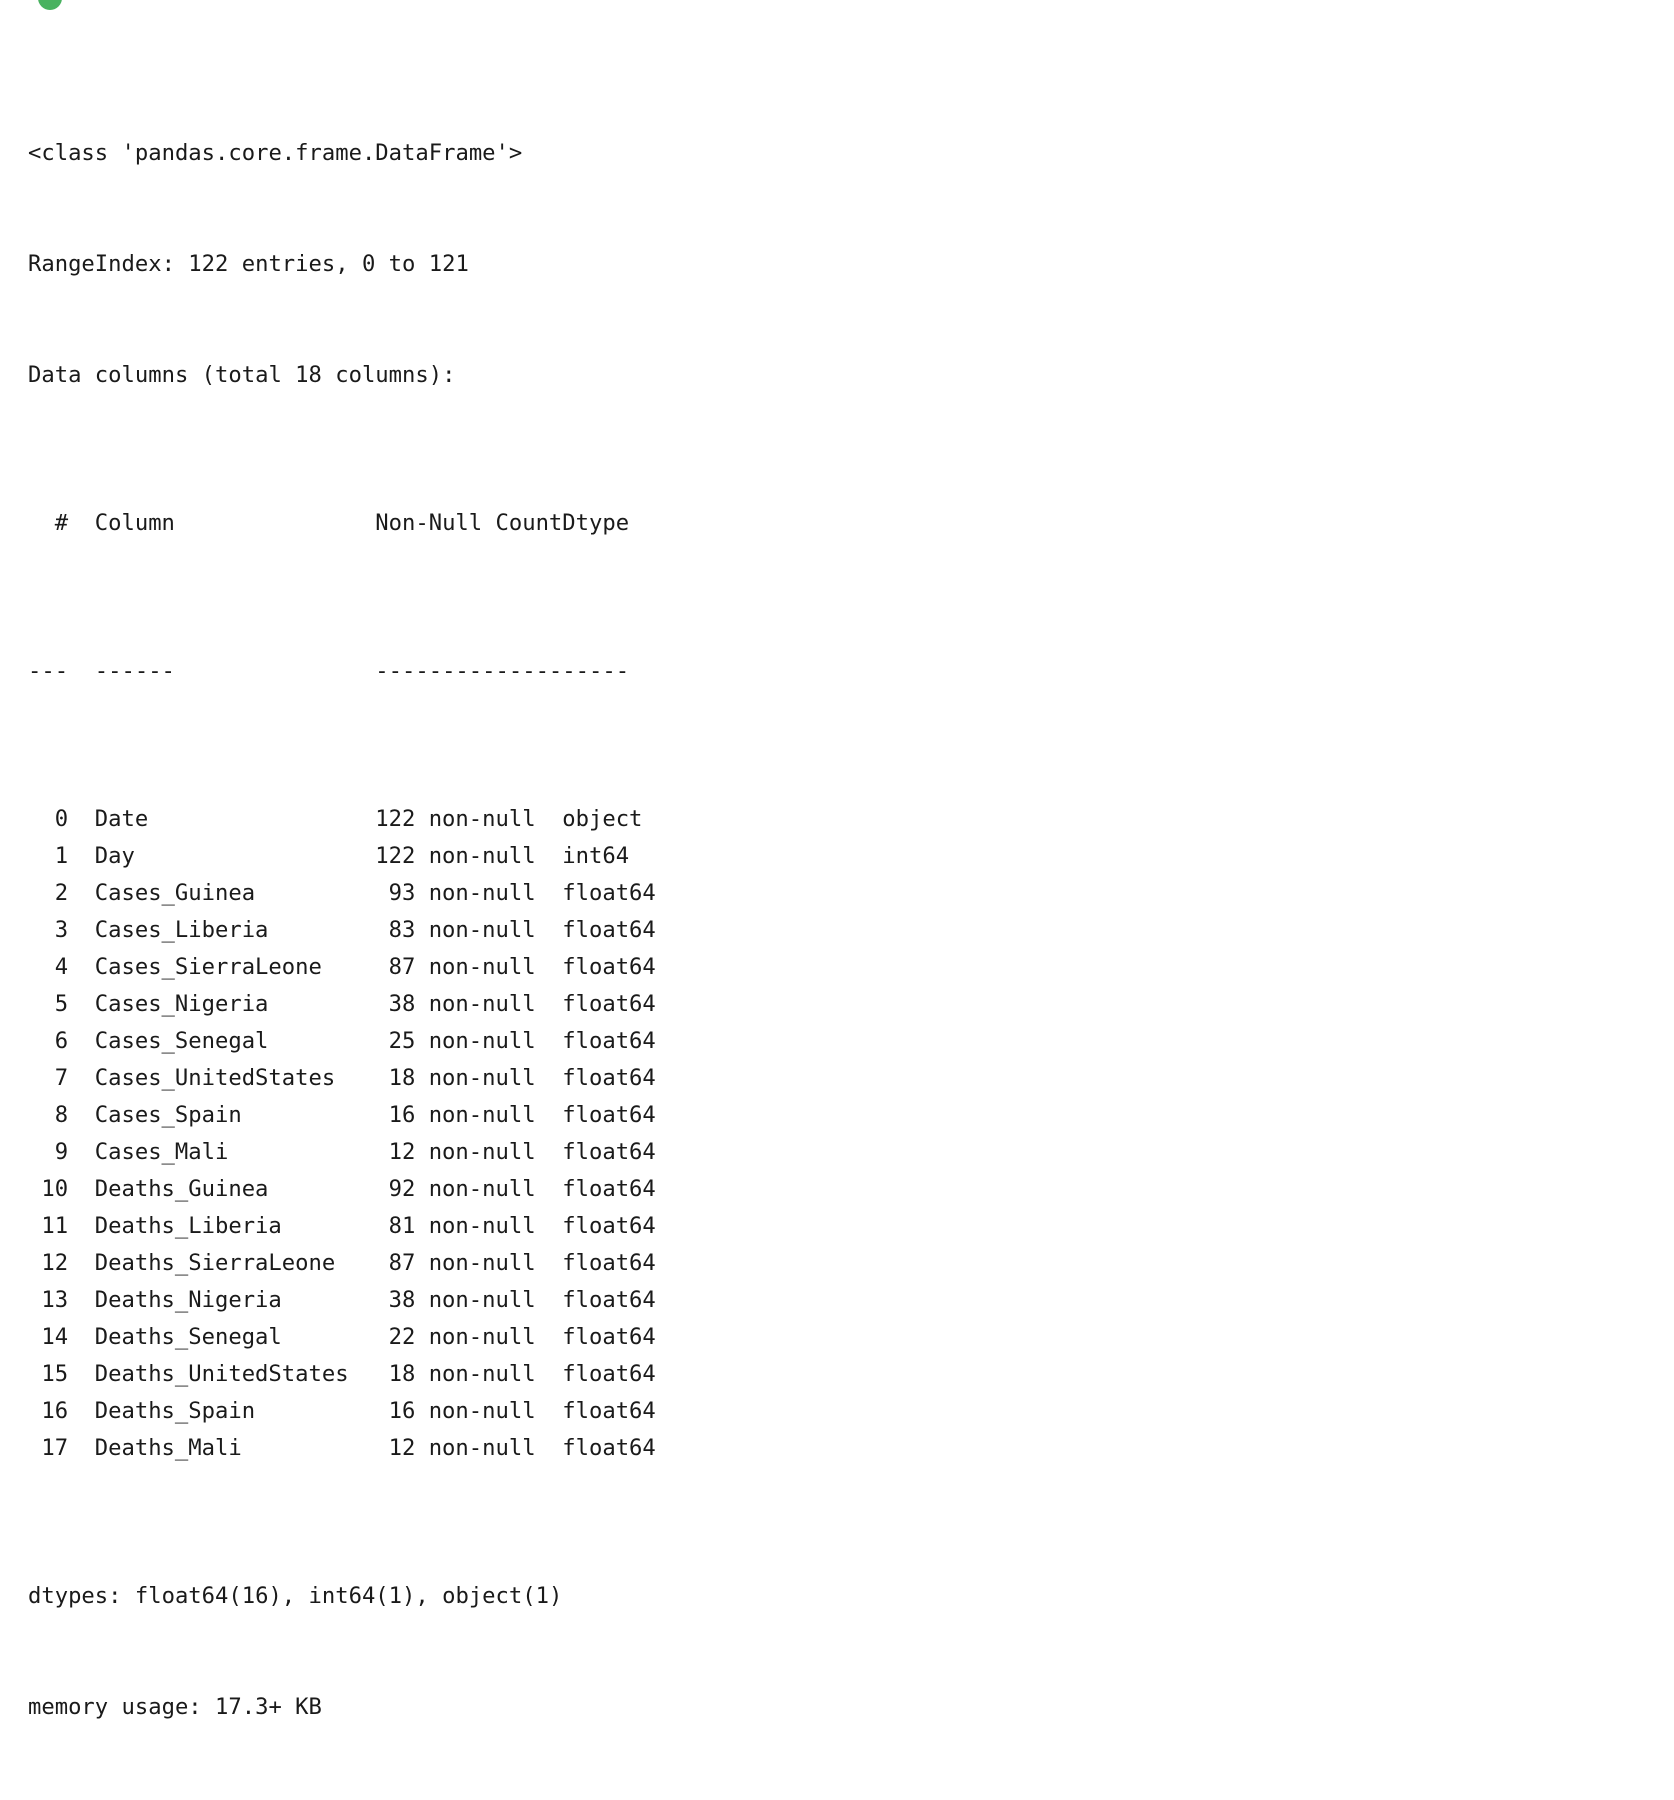 The image size is (1674, 1800). I want to click on row-index: 9, so click(61, 1152).